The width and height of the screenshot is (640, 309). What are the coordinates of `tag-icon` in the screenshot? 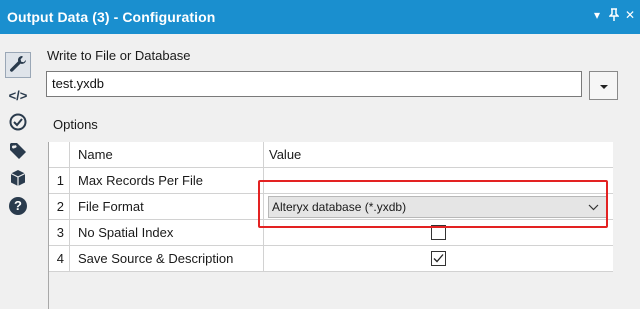 It's located at (18, 152).